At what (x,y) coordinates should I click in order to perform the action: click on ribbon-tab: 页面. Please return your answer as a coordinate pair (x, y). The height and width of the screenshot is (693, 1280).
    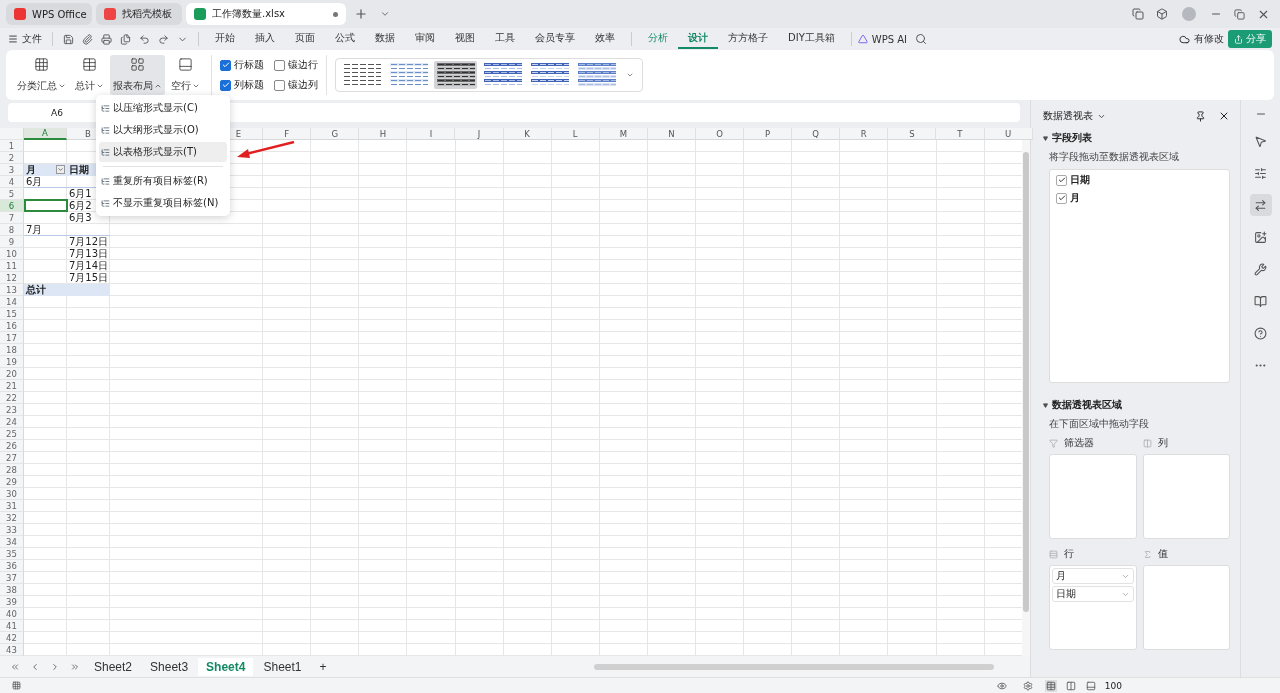
    Looking at the image, I should click on (305, 39).